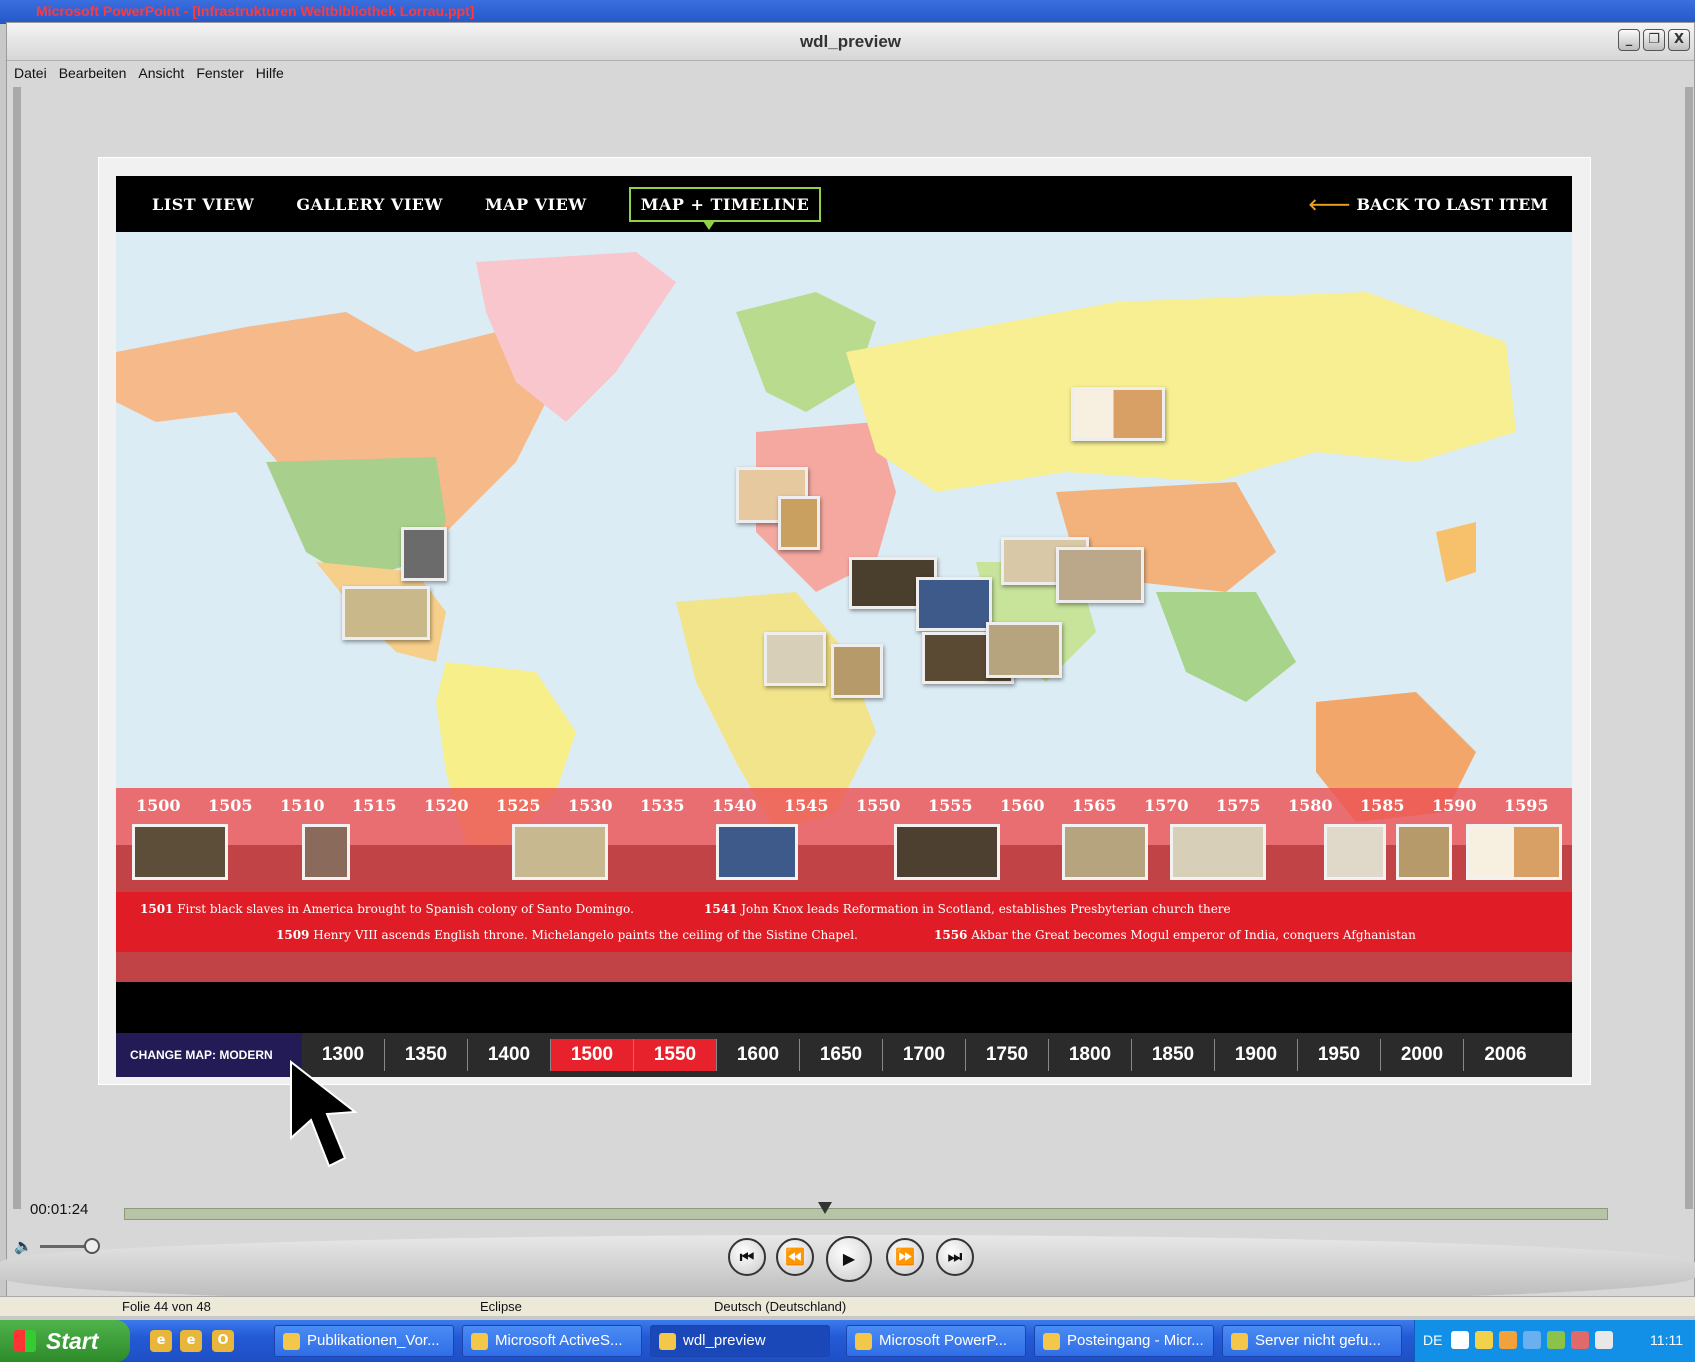 The image size is (1695, 1362). What do you see at coordinates (93, 73) in the screenshot?
I see `menu-bearbeiten: Bearbeiten` at bounding box center [93, 73].